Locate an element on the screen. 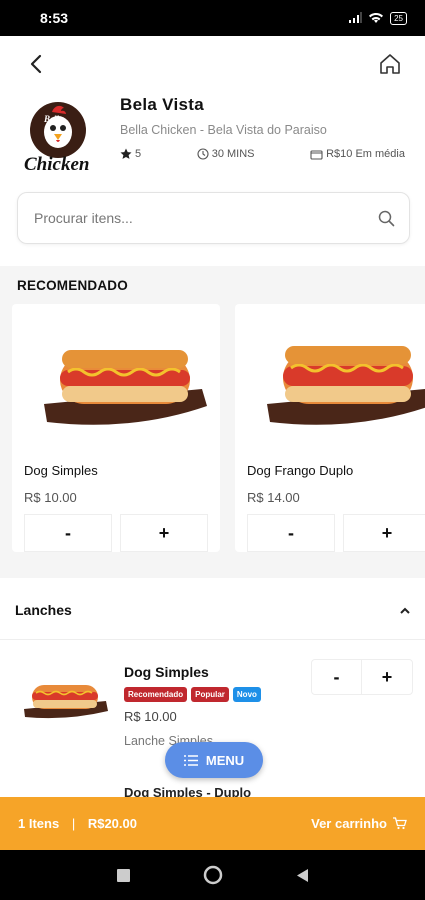 The width and height of the screenshot is (425, 900). view-cart-button: Ver carrinho is located at coordinates (359, 823).